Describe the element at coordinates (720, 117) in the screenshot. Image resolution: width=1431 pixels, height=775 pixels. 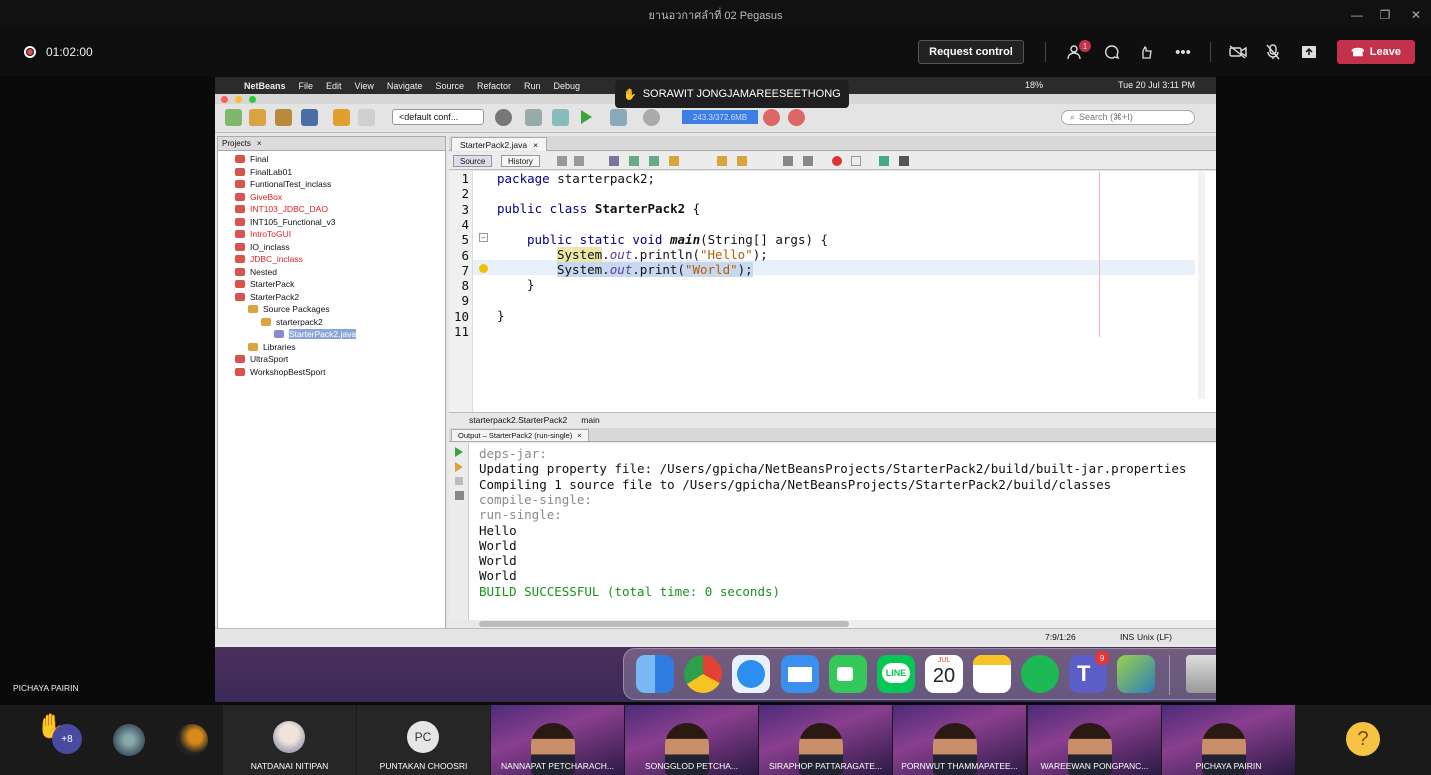
I see `memory-meter: 243.3/372.6MB` at that location.